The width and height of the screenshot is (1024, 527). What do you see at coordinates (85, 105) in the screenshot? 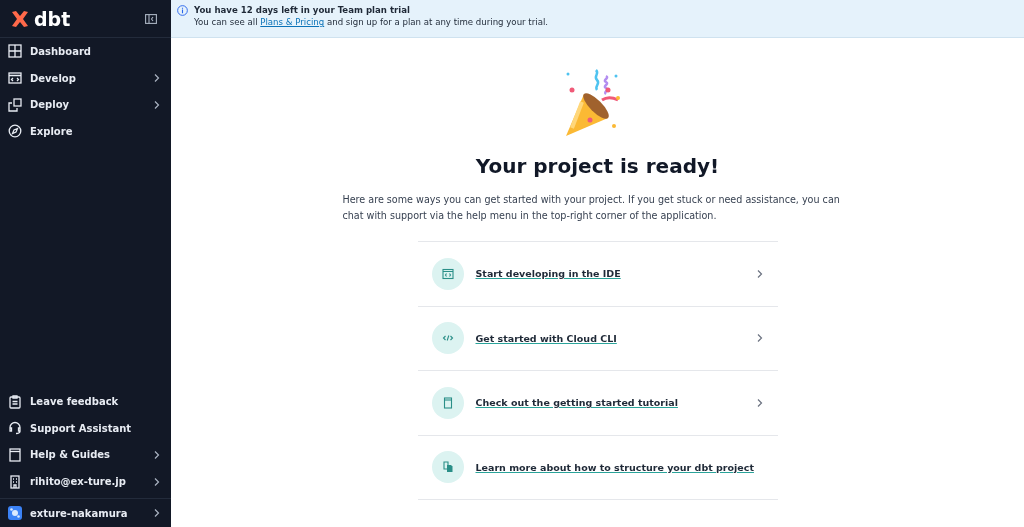
I see `sidebar-item: Deploy` at bounding box center [85, 105].